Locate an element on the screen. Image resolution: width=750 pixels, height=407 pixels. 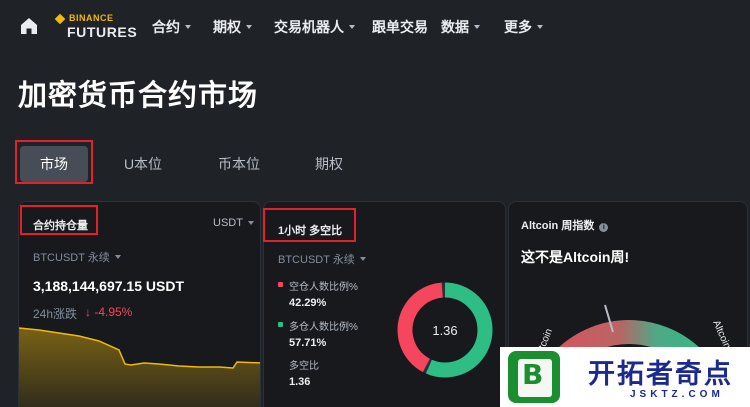
watermark-text: 开拓者奇点 is located at coordinates (660, 374).